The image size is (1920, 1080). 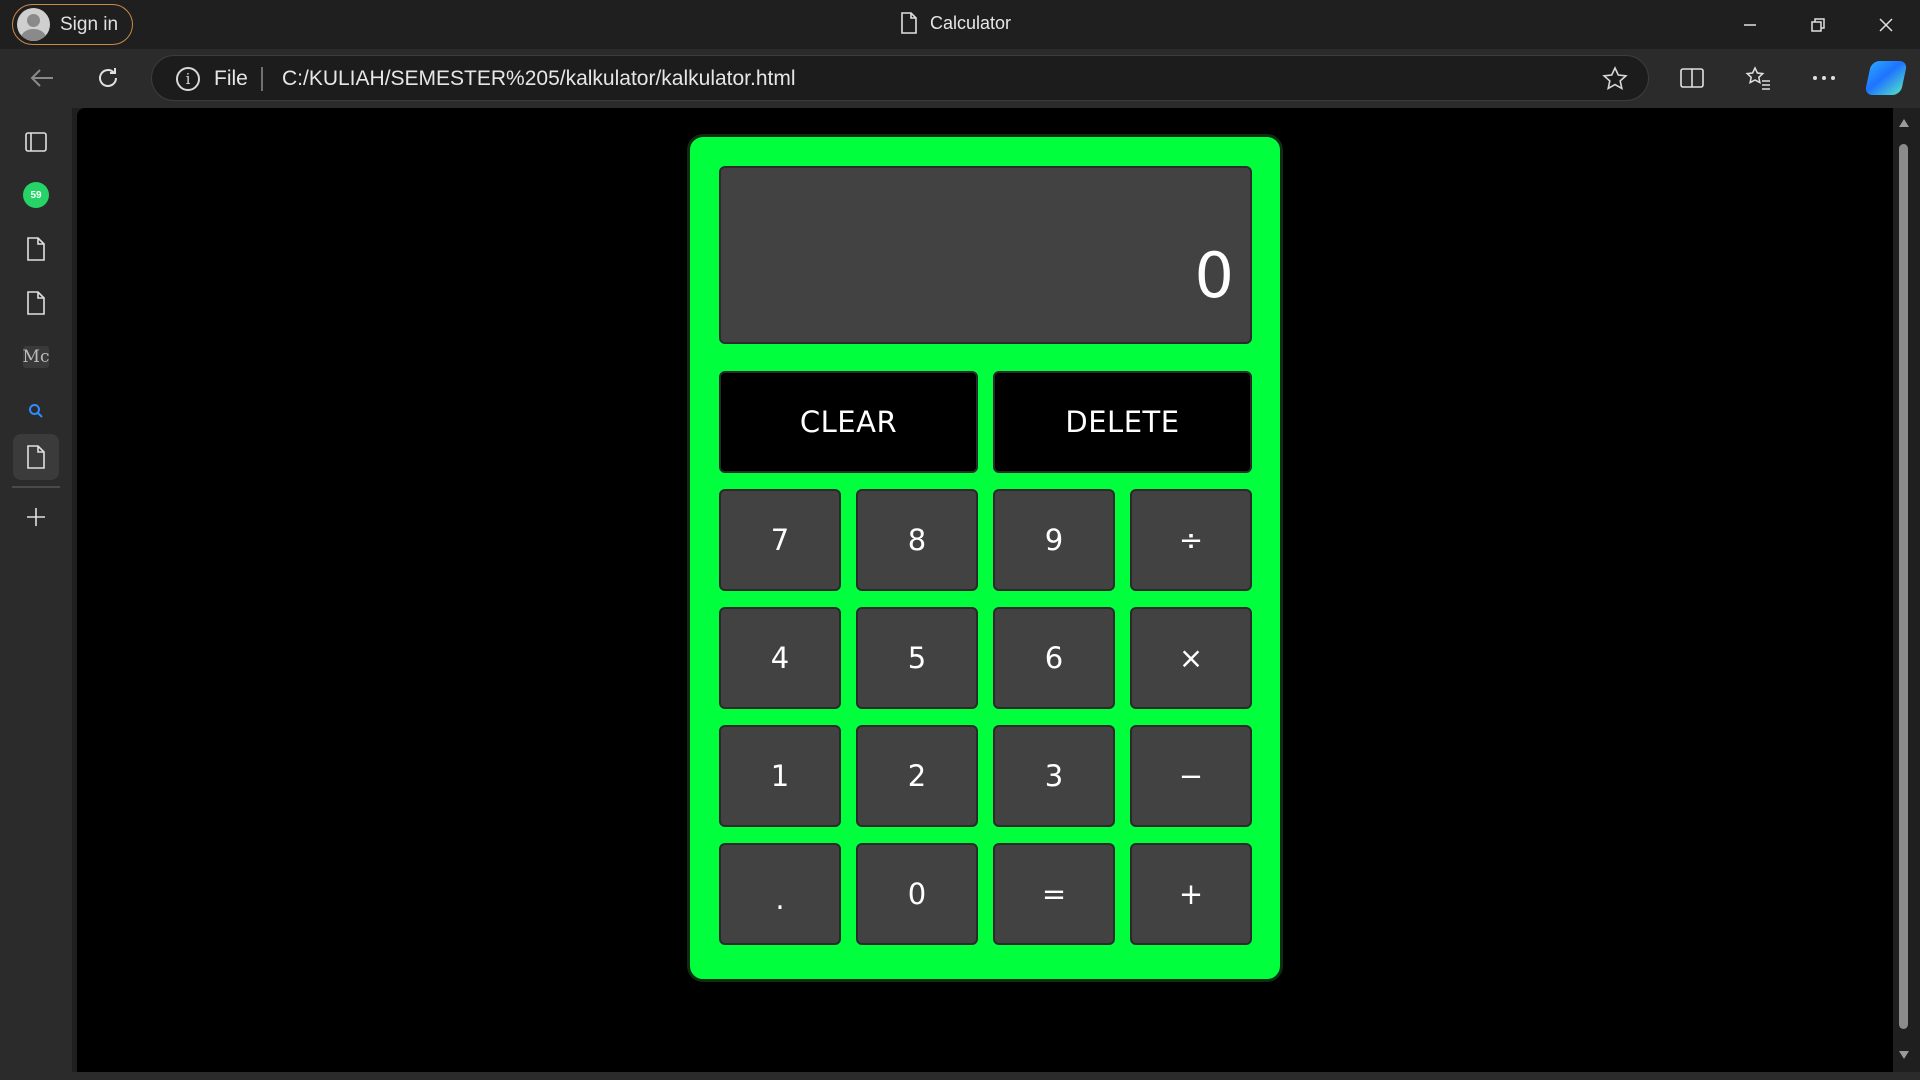 I want to click on reload-icon, so click(x=108, y=77).